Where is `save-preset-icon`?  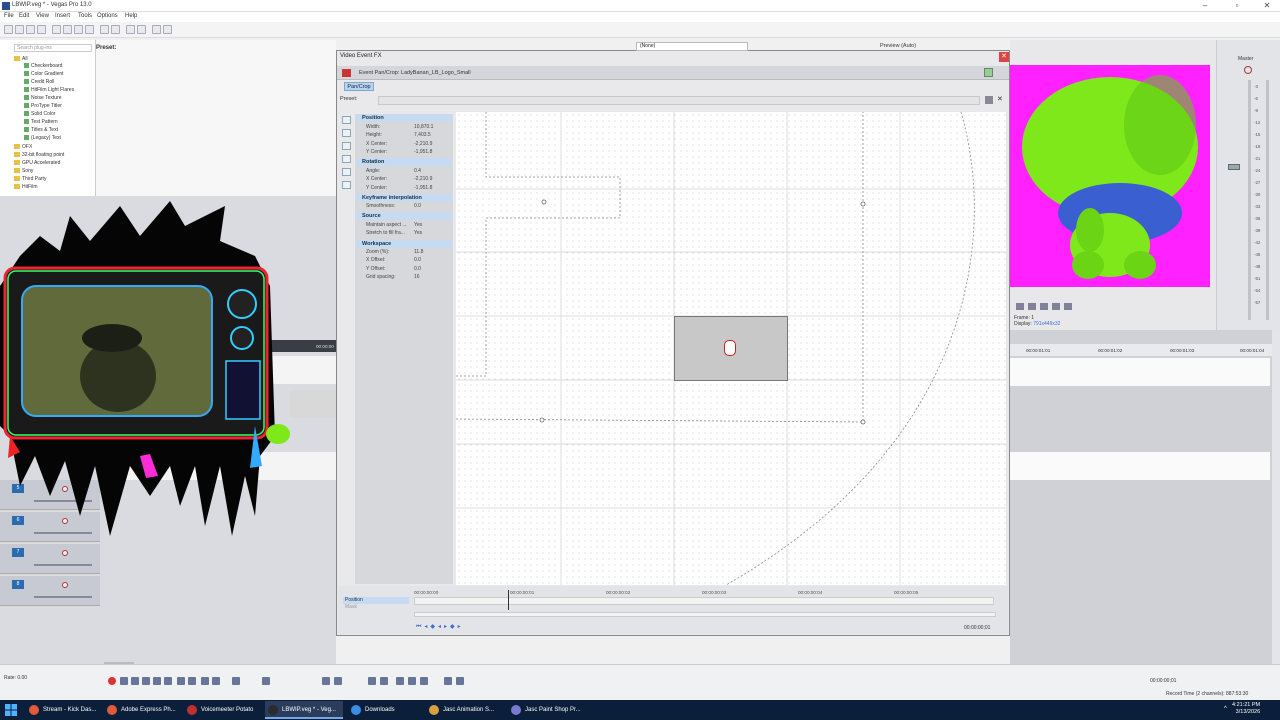 save-preset-icon is located at coordinates (989, 100).